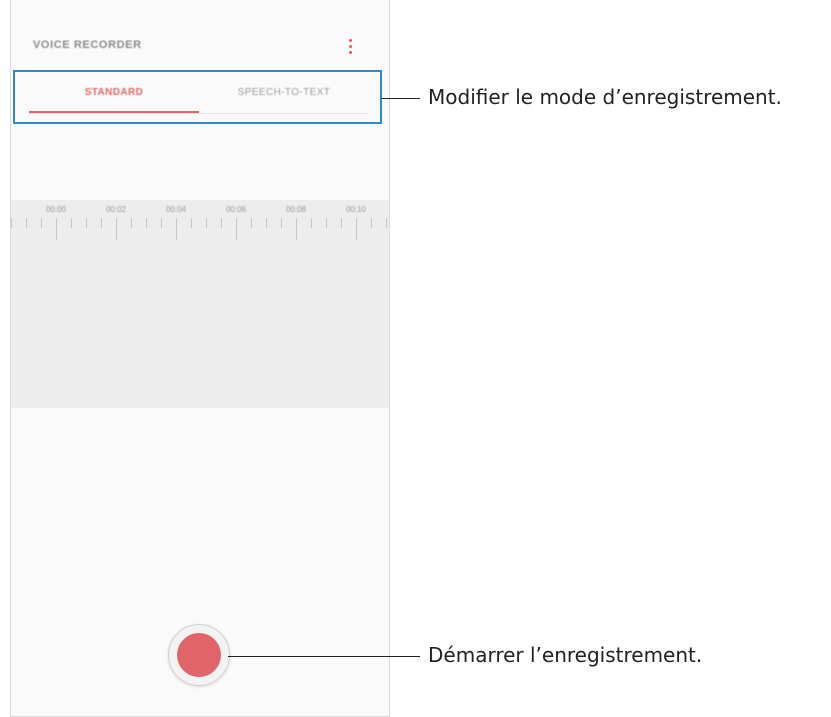 The image size is (831, 717). What do you see at coordinates (236, 209) in the screenshot?
I see `time-label: 00:06` at bounding box center [236, 209].